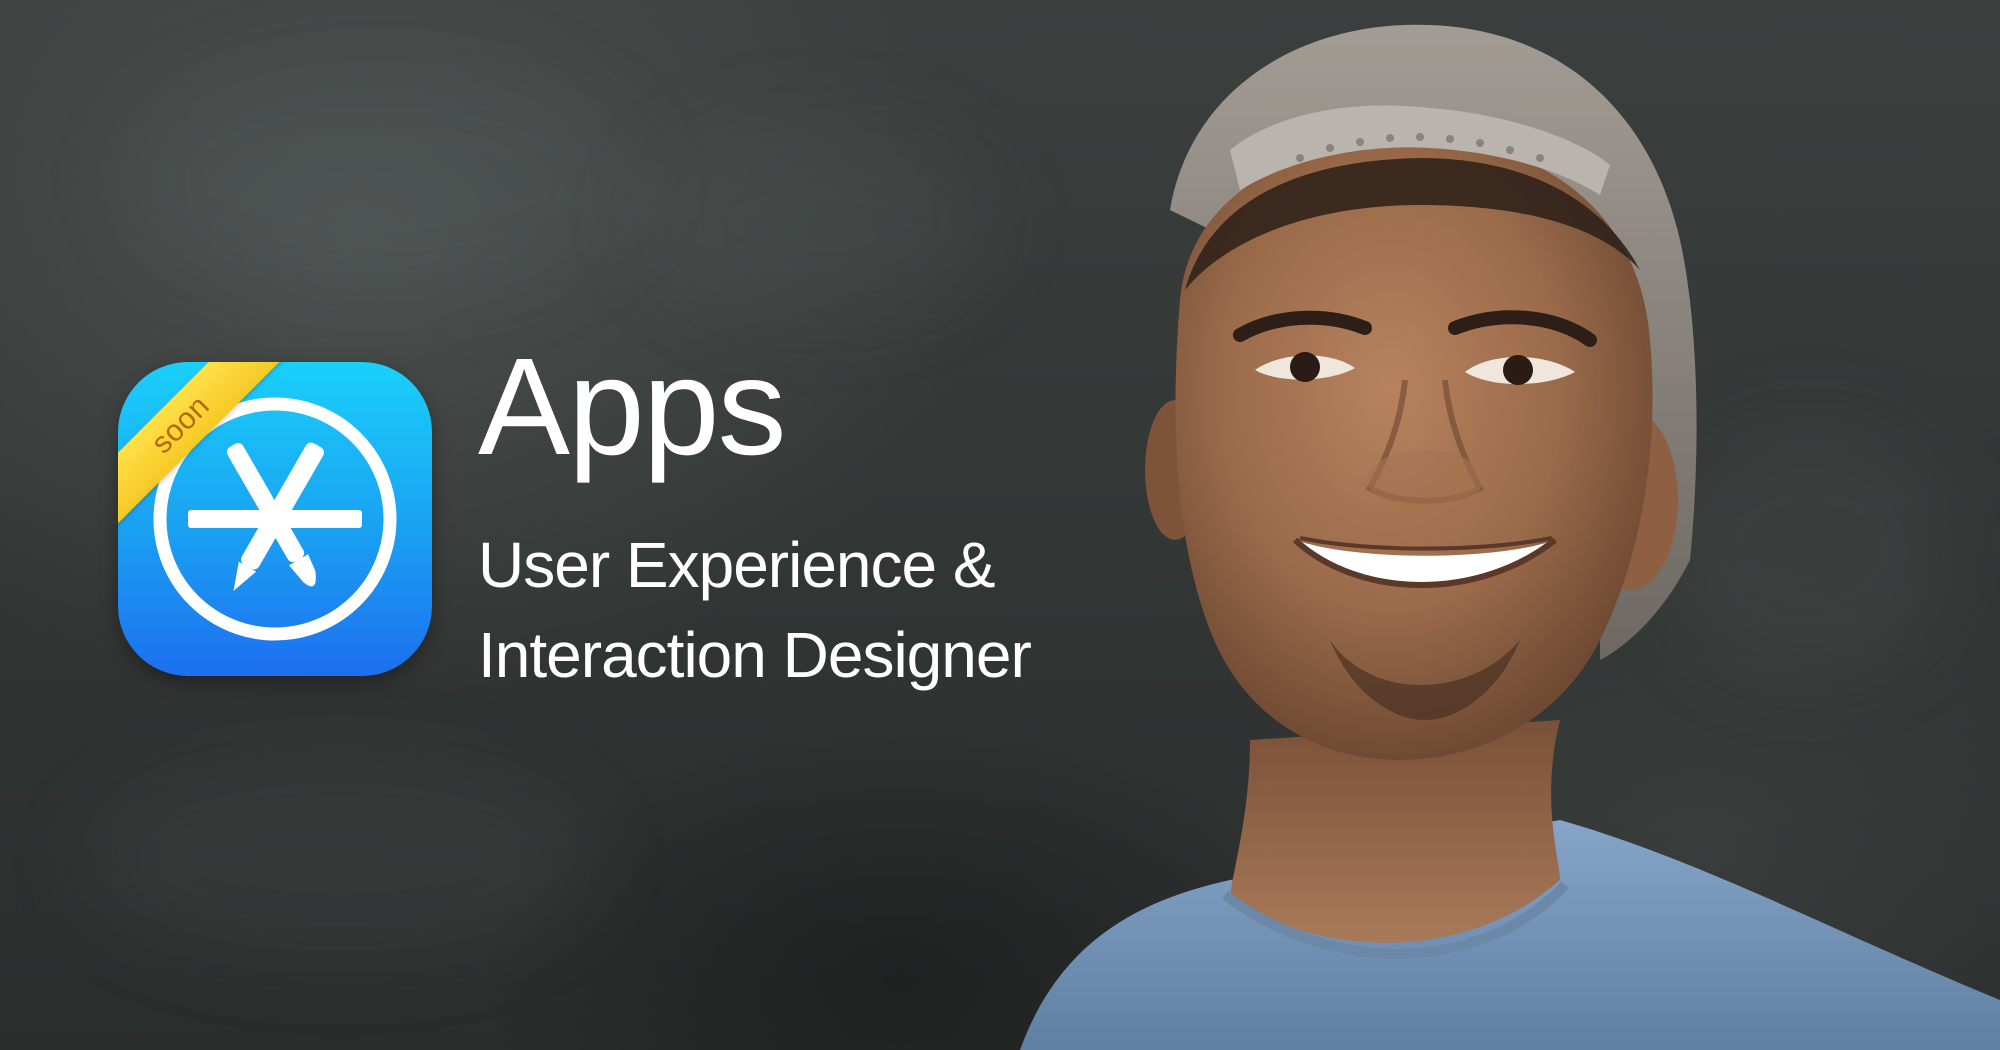 This screenshot has height=1050, width=2000. What do you see at coordinates (755, 655) in the screenshot?
I see `job-title-line-2: Interaction Designer` at bounding box center [755, 655].